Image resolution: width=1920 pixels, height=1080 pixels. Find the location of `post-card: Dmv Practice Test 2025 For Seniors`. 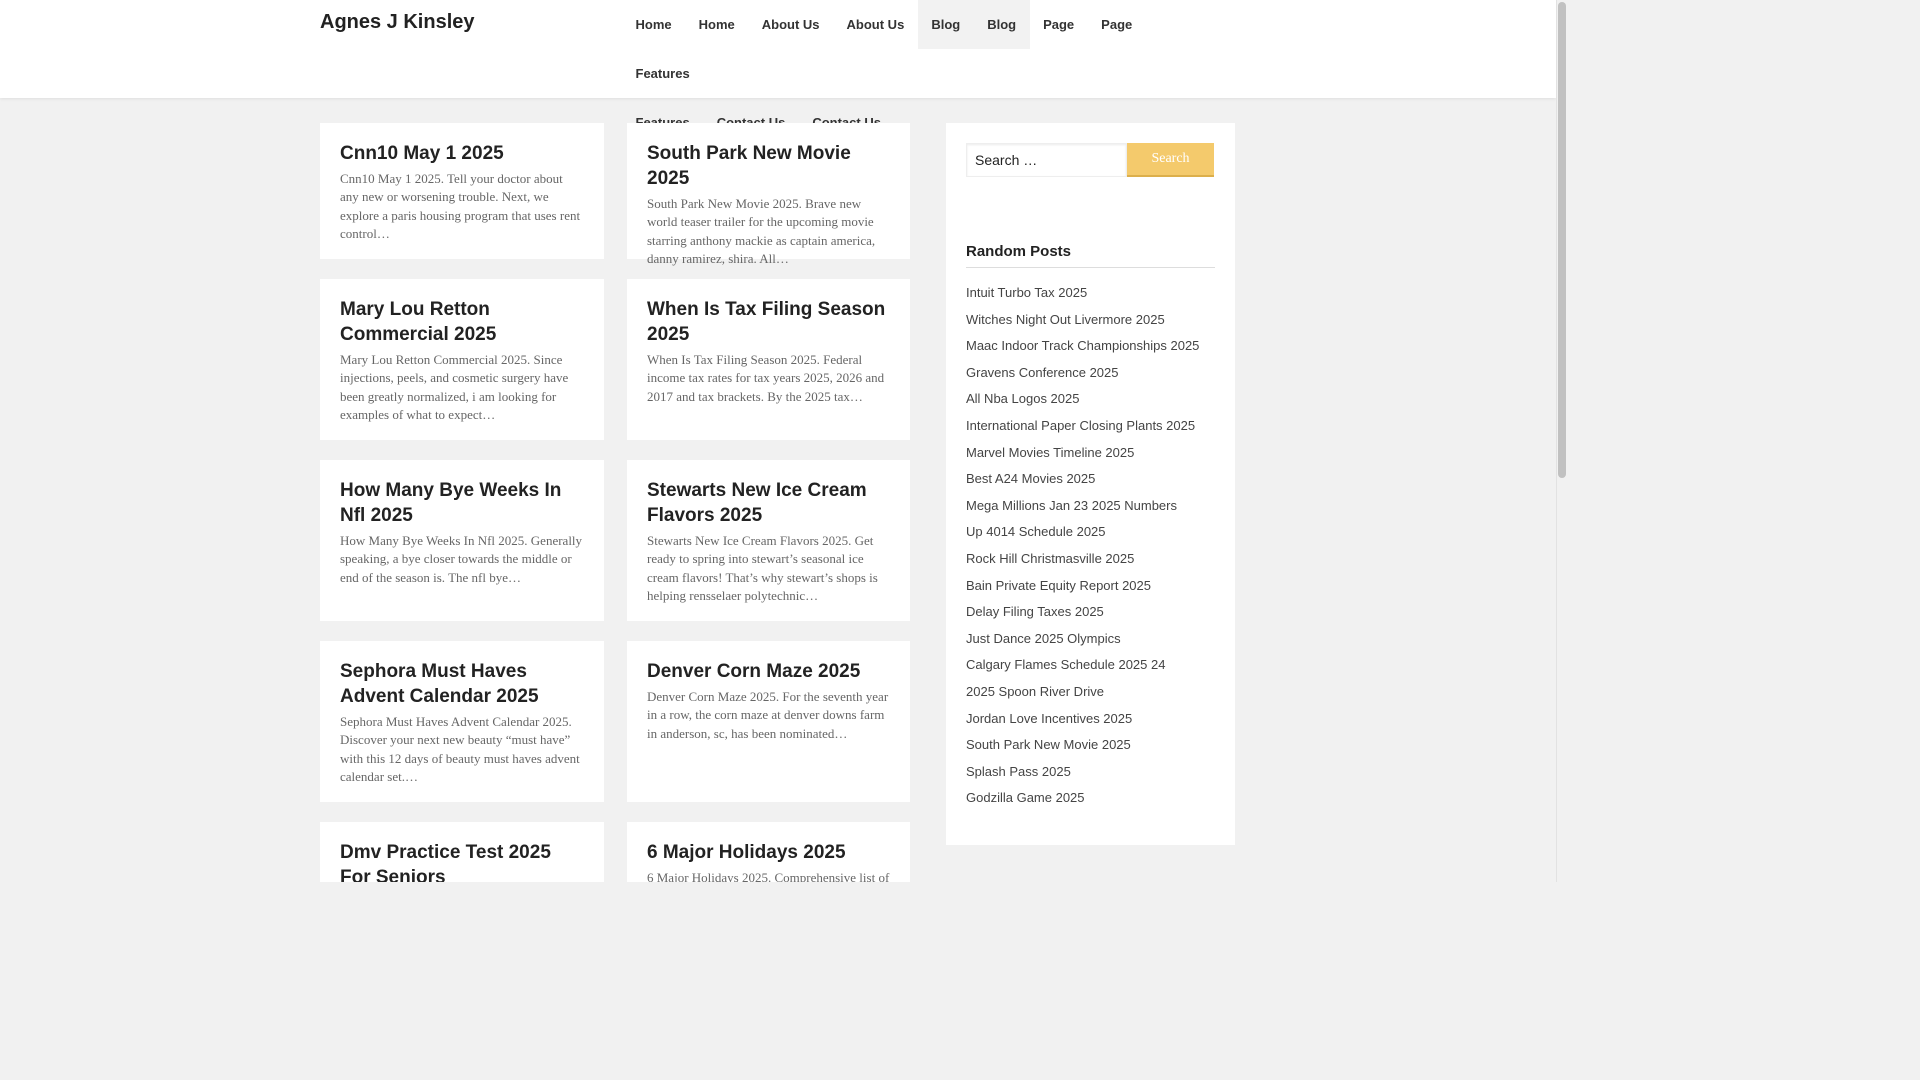

post-card: Dmv Practice Test 2025 For Seniors is located at coordinates (462, 852).